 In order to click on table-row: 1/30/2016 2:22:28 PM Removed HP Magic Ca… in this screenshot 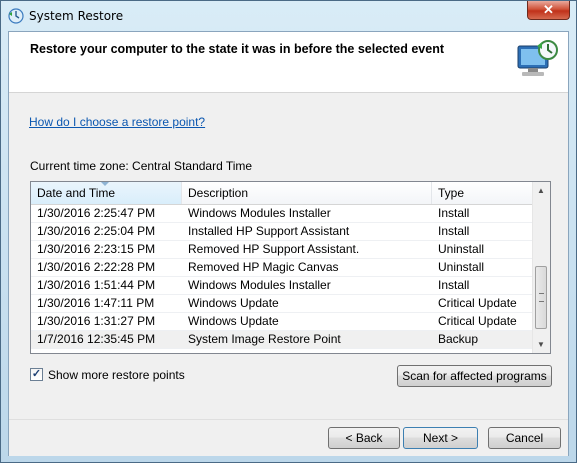, I will do `click(282, 268)`.